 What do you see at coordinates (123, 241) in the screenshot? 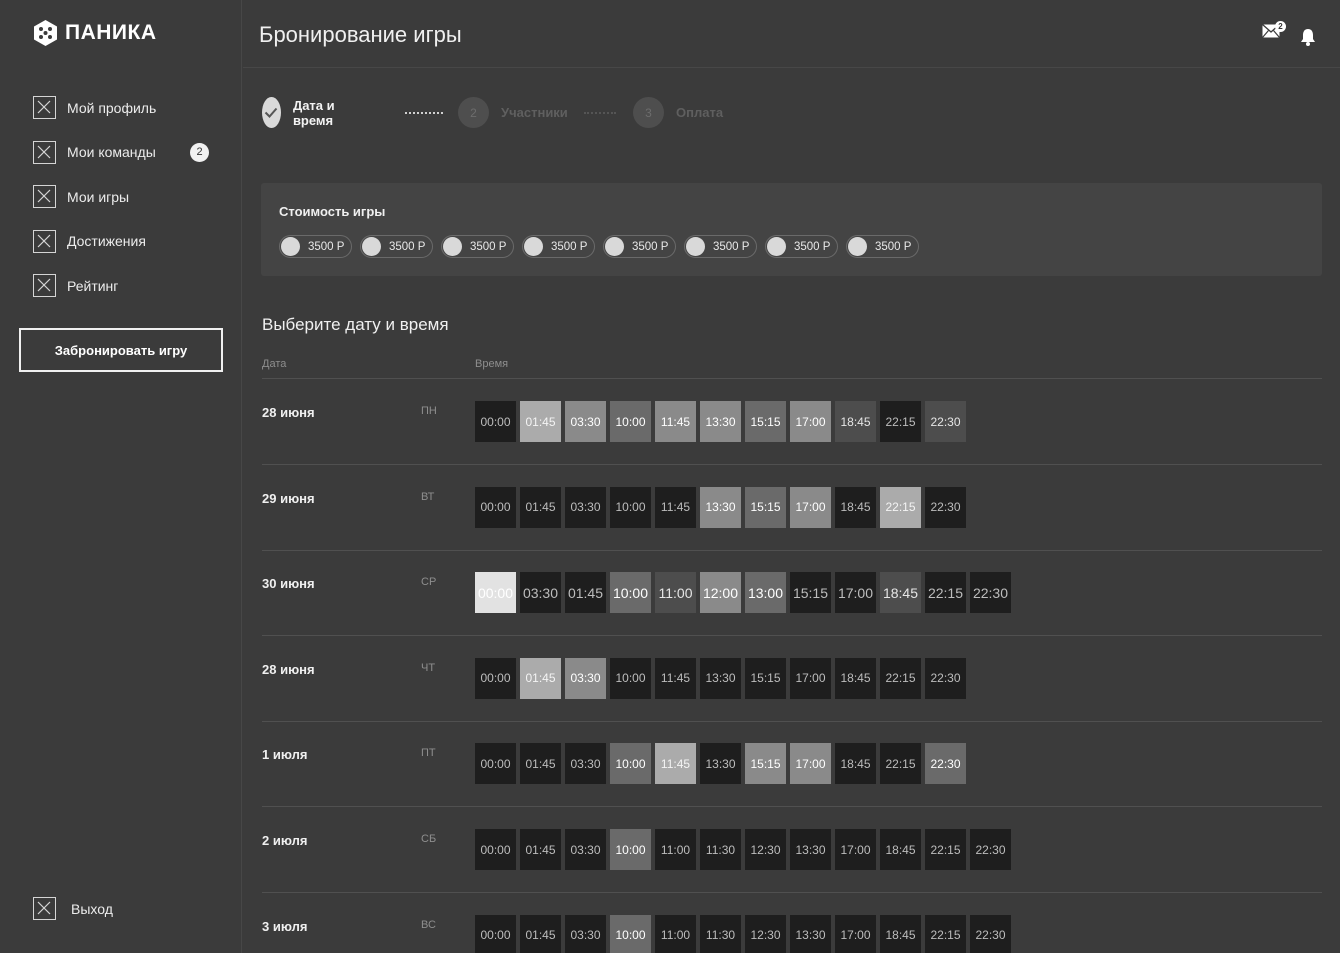
I see `sidebar-item: Достижения` at bounding box center [123, 241].